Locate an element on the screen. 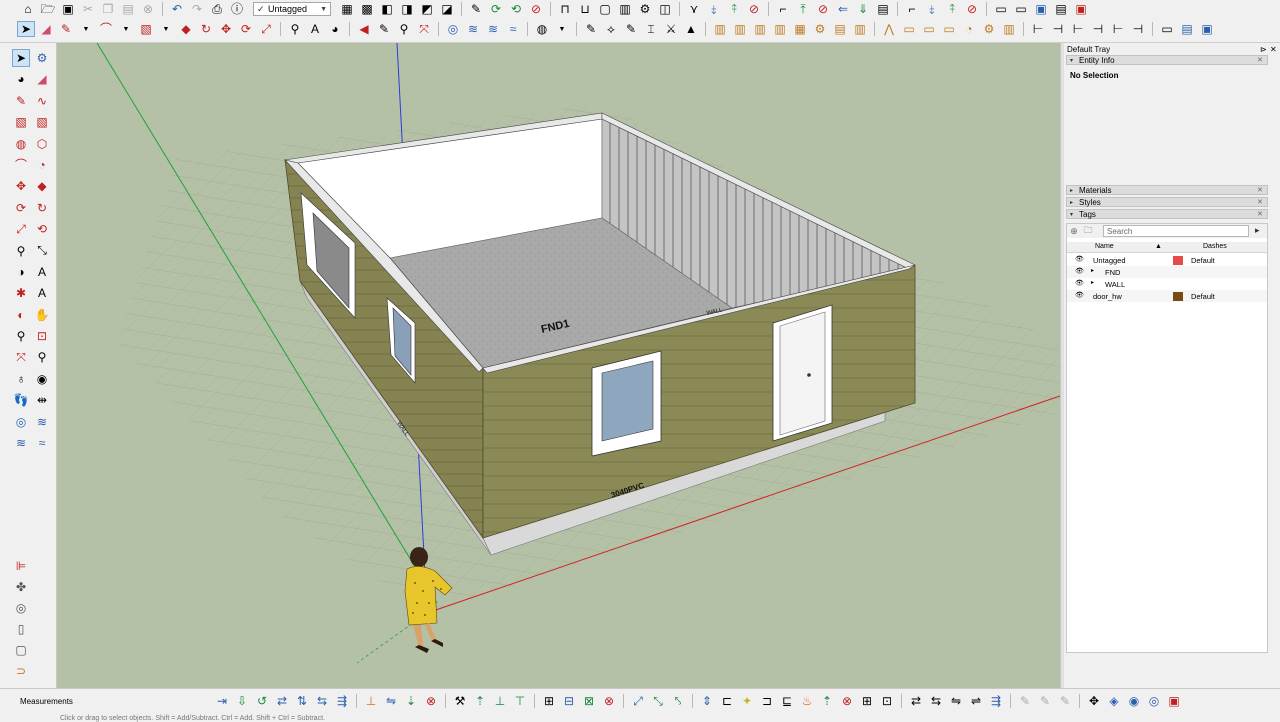 The height and width of the screenshot is (722, 1280). sb-icon-4: ⇄ is located at coordinates (282, 701).